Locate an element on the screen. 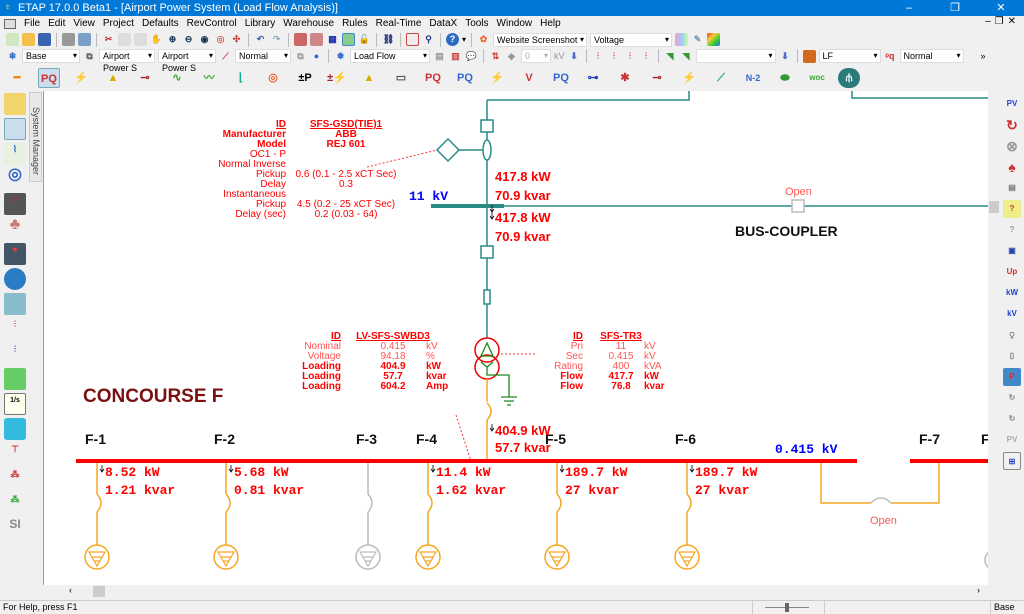 The width and height of the screenshot is (1024, 614). zoom-slider is located at coordinates (788, 607).